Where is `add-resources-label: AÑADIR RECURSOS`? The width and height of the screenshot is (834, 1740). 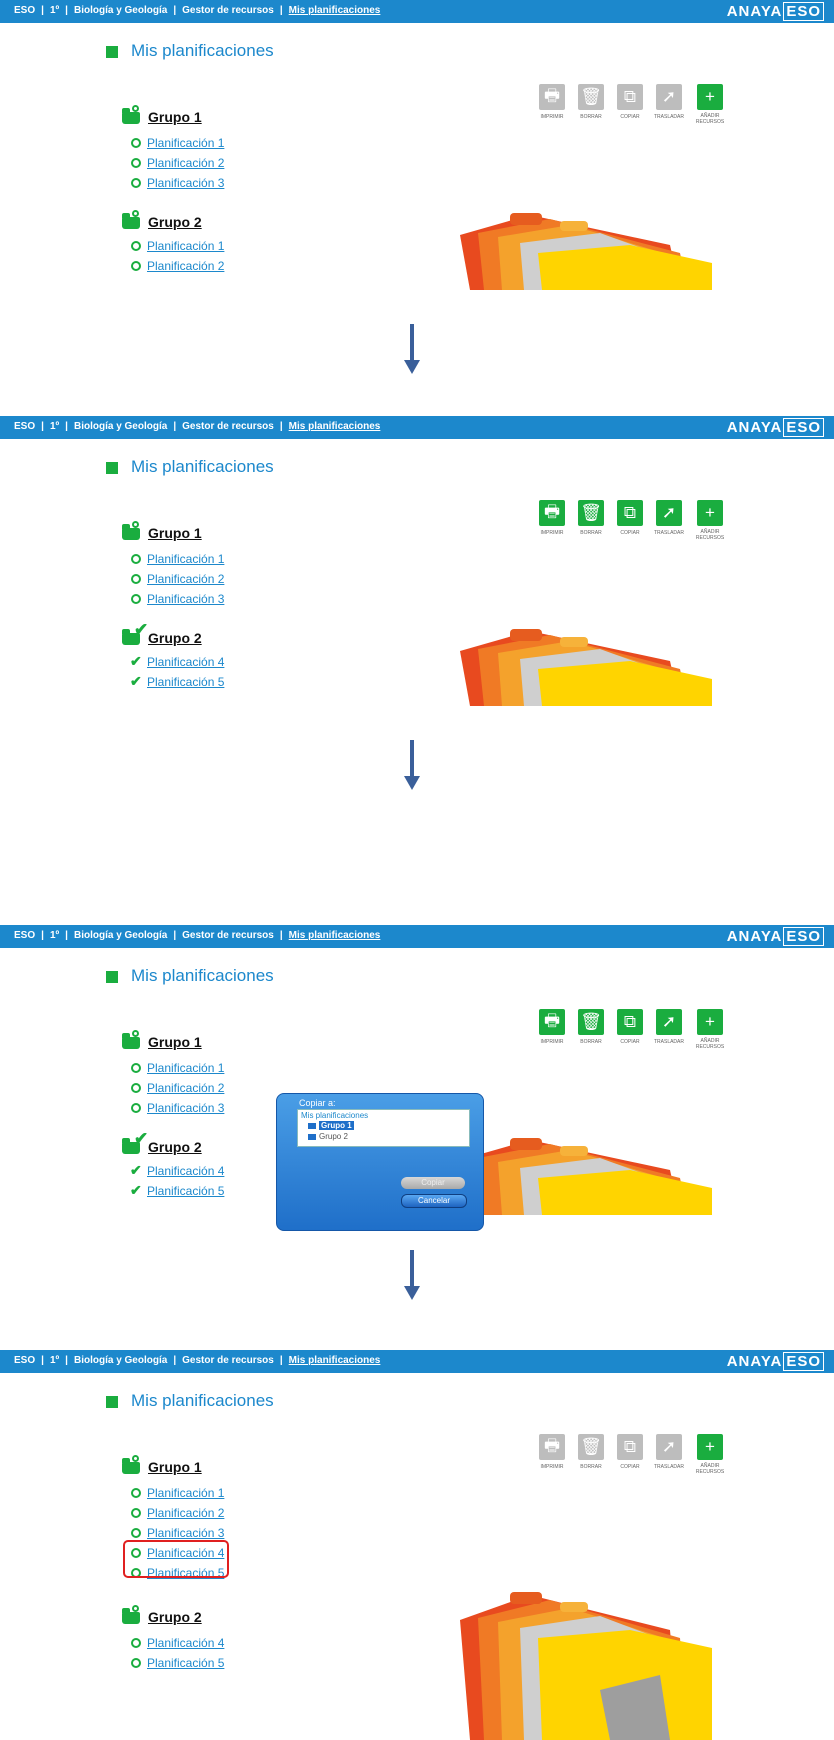
add-resources-label: AÑADIR RECURSOS is located at coordinates (710, 119).